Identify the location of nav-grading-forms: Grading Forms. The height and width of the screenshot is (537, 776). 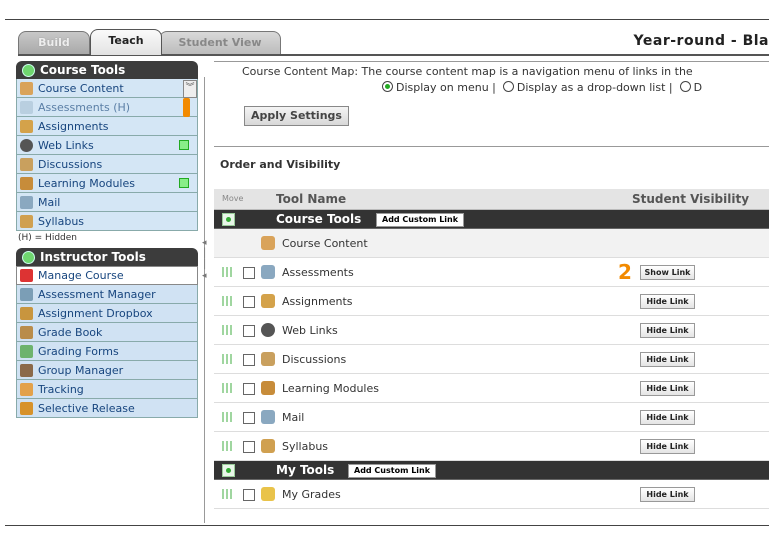
(107, 351).